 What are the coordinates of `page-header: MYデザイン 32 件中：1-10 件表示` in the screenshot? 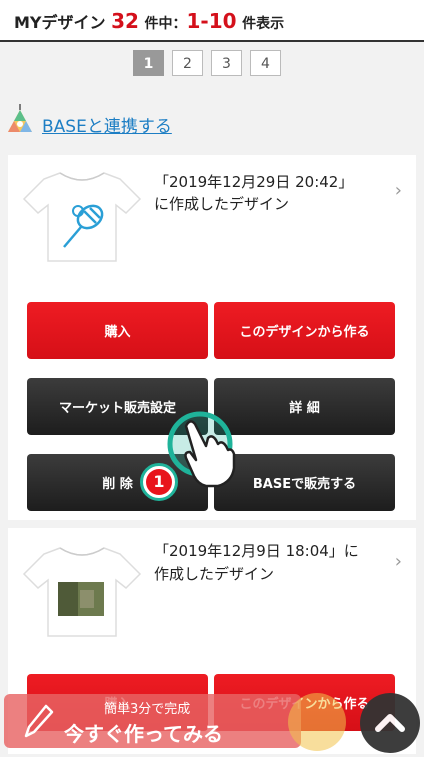 It's located at (212, 21).